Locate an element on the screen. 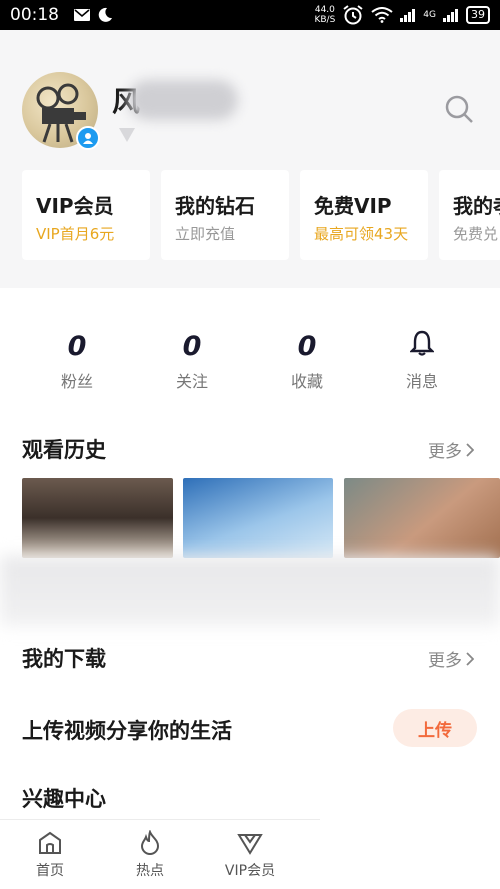 This screenshot has width=500, height=889. net-speed-value: 44.0 is located at coordinates (324, 10).